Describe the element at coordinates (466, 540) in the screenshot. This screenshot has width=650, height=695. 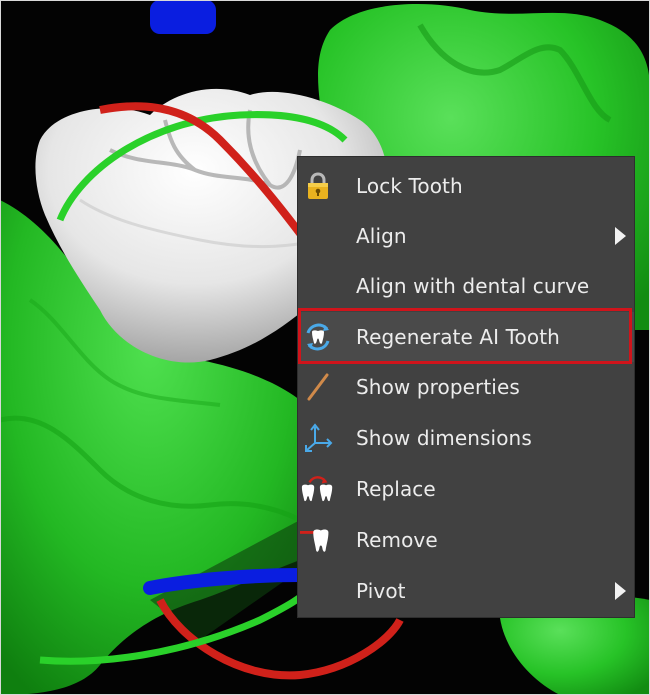
I see `menu-item-remove: Remove` at that location.